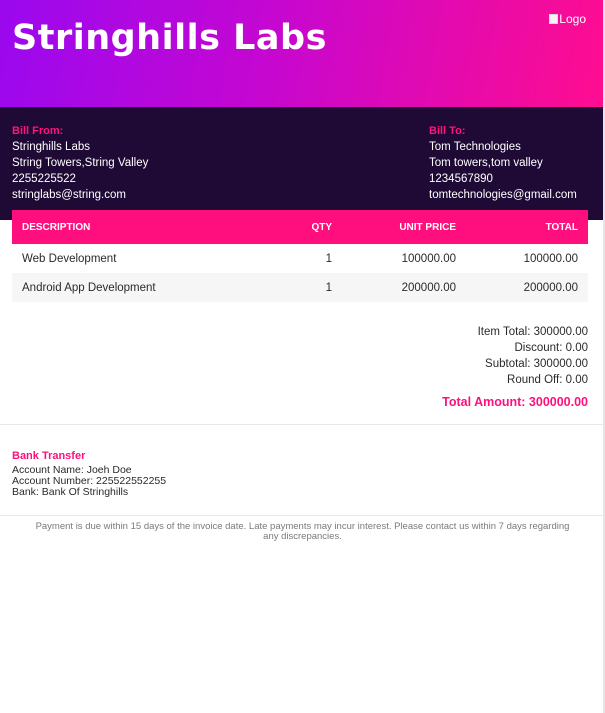 The height and width of the screenshot is (713, 605). Describe the element at coordinates (49, 456) in the screenshot. I see `bank-heading: Bank Transfer` at that location.